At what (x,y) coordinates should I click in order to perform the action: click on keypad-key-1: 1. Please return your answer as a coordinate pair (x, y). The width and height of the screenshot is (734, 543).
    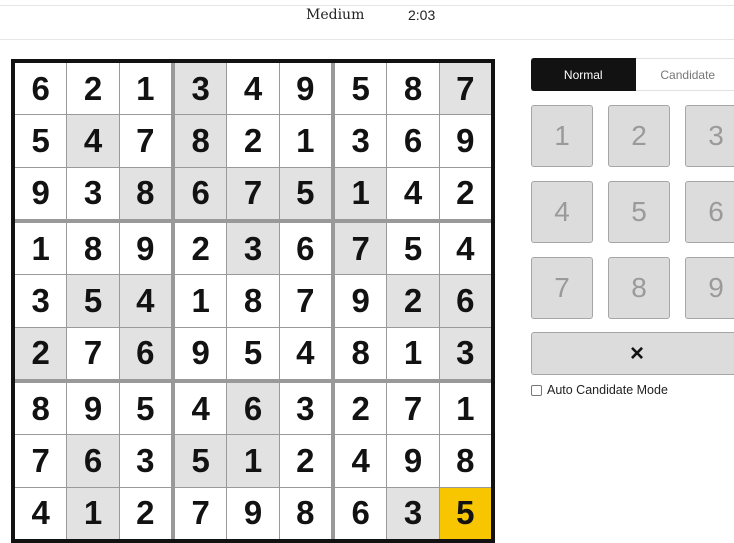
    Looking at the image, I should click on (562, 136).